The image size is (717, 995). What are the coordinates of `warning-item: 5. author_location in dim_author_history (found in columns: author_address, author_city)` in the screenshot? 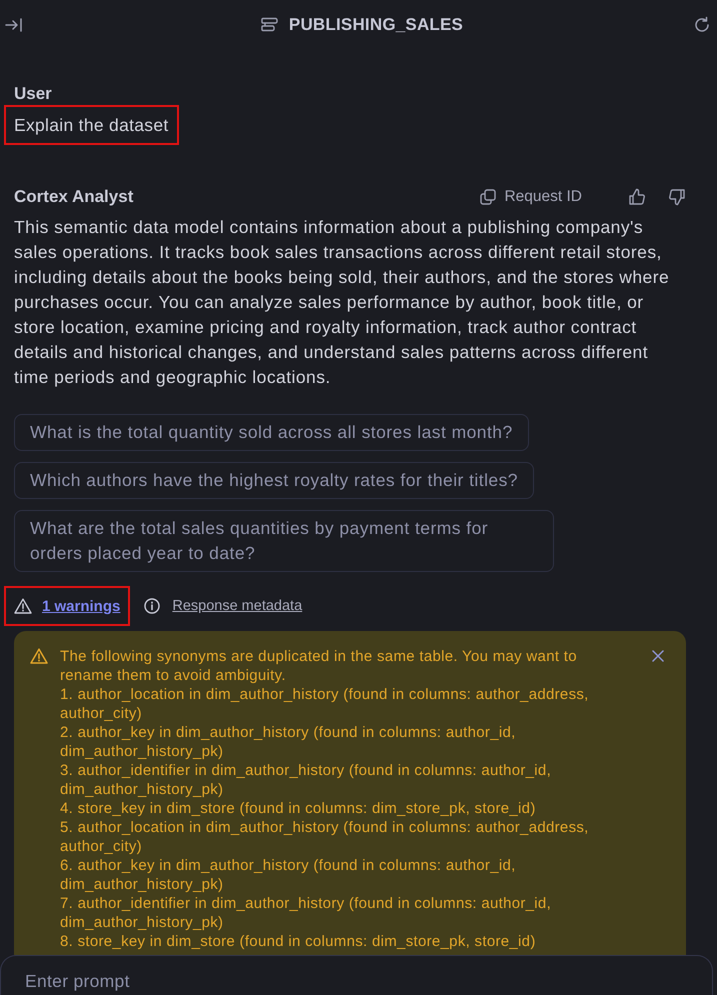 It's located at (325, 837).